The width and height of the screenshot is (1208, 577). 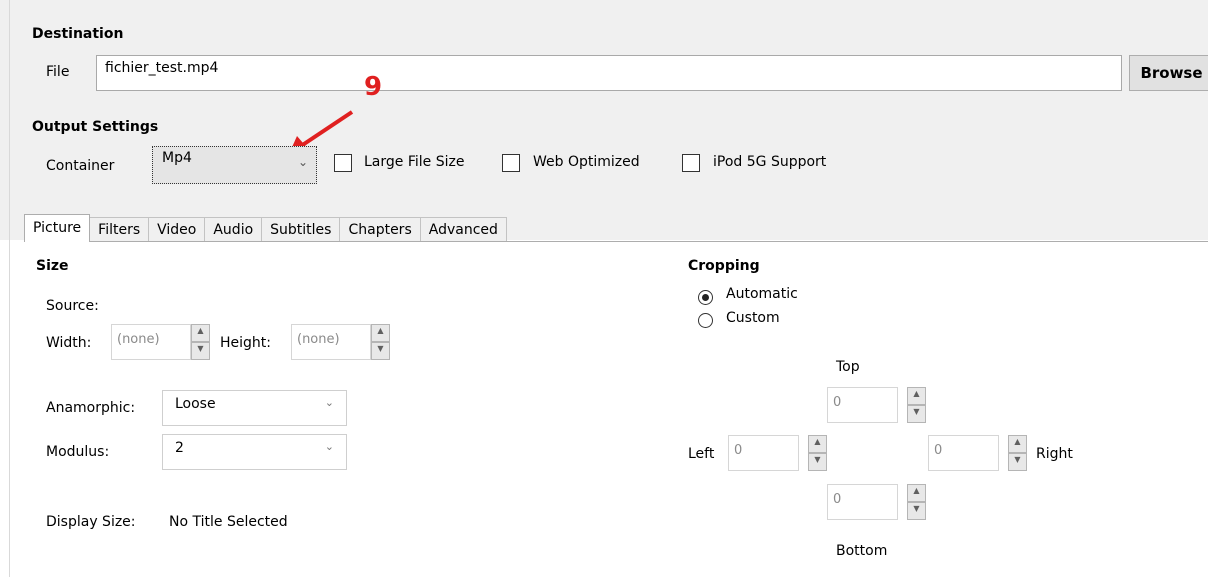 I want to click on crop-left-stepper: 0 ▲ ▼, so click(x=777, y=453).